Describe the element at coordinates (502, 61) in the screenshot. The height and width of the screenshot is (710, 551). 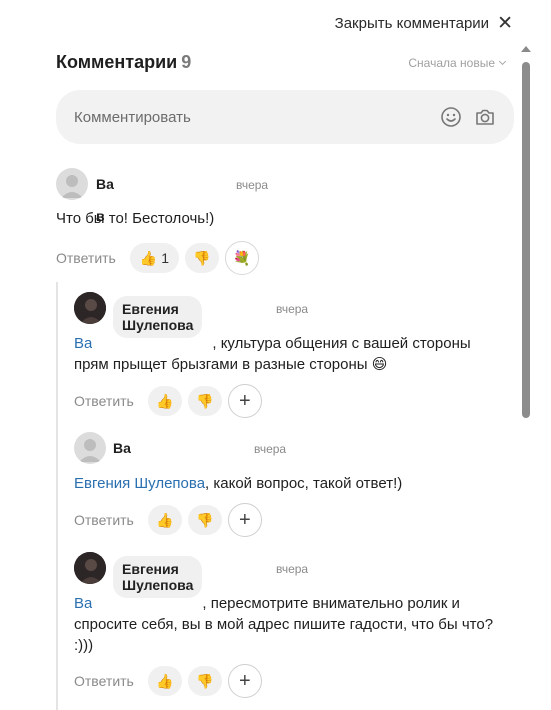
I see `chevron-down-icon` at that location.